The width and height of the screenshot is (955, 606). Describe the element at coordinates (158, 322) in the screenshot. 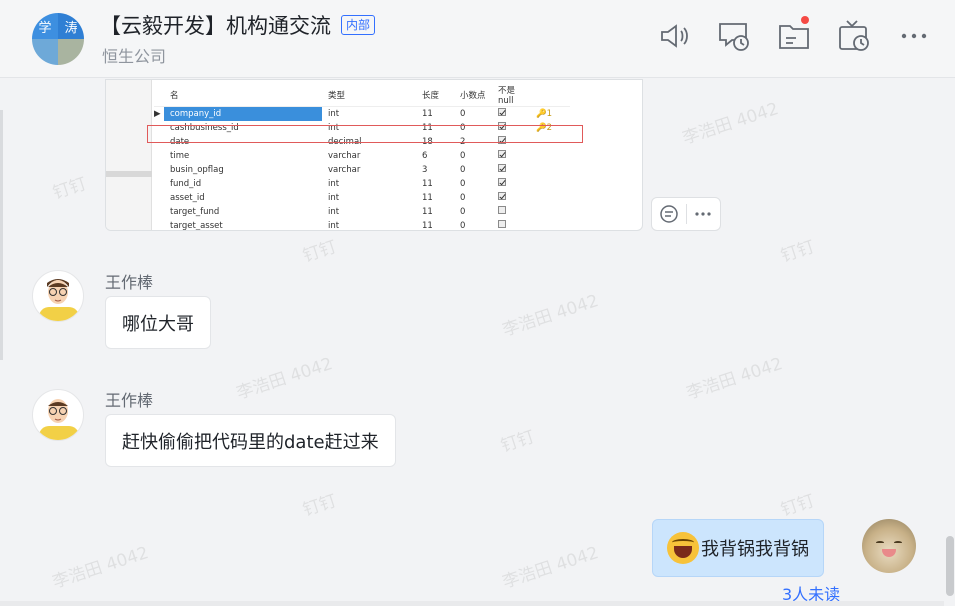

I see `message-bubble: 哪位大哥` at that location.